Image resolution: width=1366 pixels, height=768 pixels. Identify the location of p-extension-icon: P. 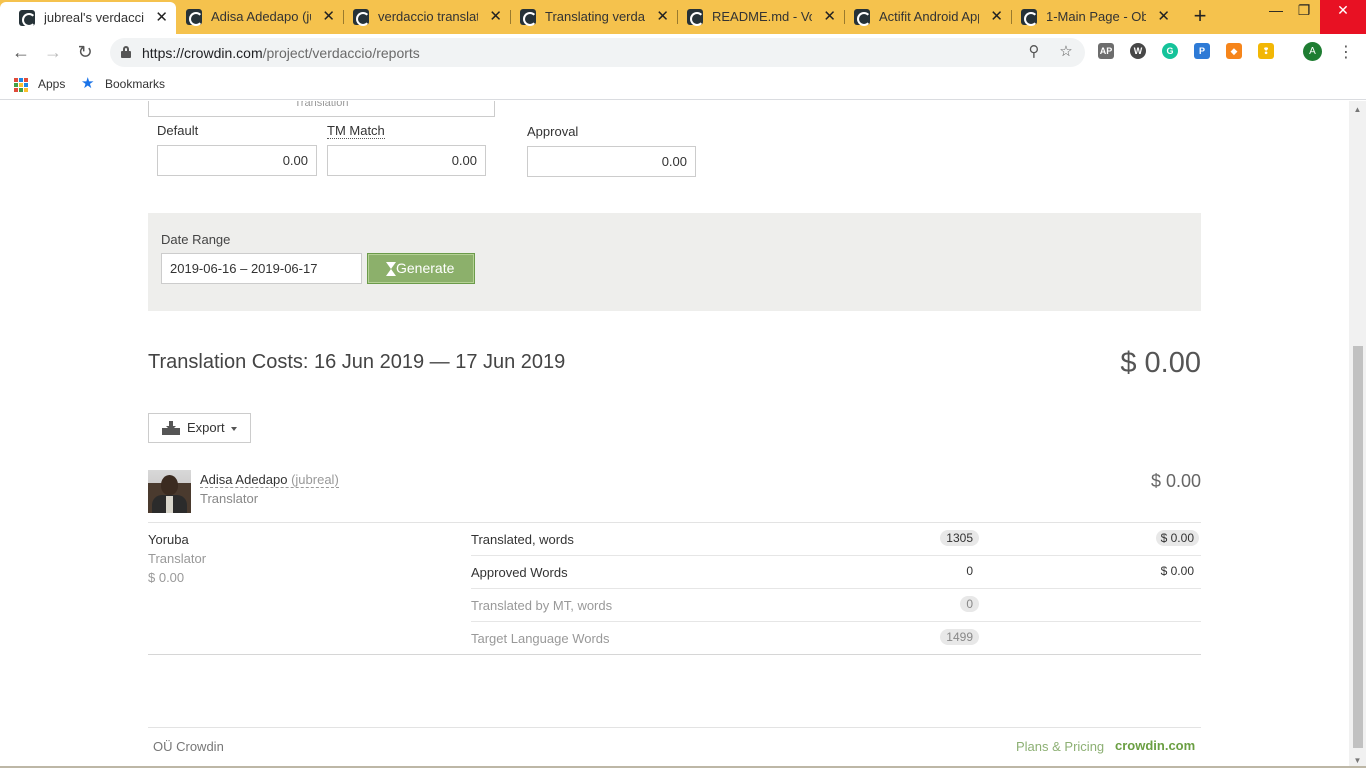
(1202, 51).